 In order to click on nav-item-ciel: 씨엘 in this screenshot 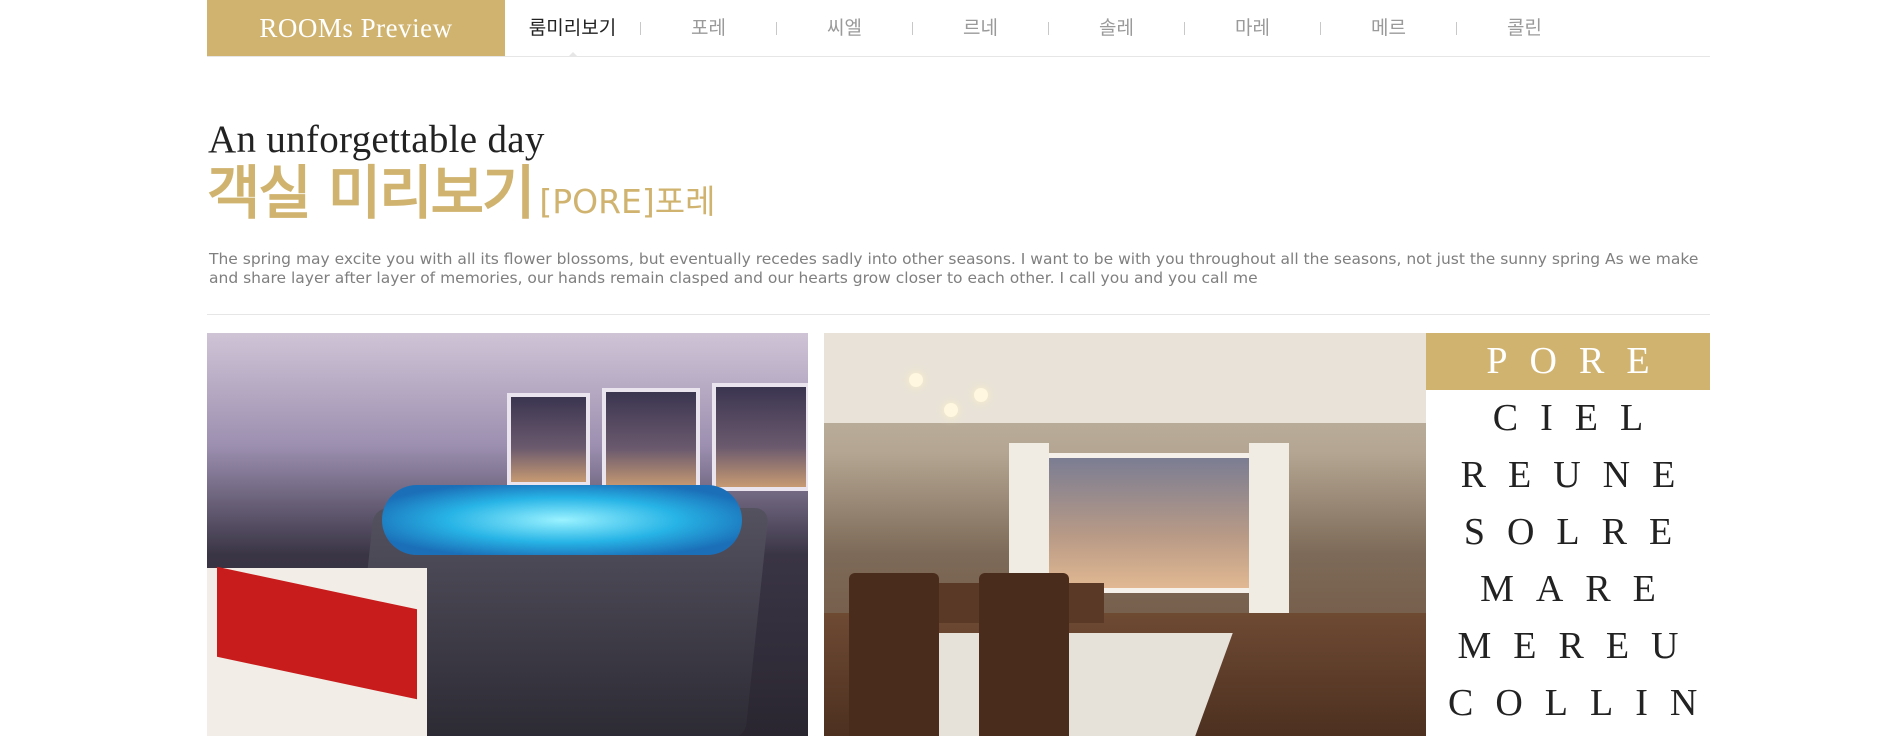, I will do `click(844, 28)`.